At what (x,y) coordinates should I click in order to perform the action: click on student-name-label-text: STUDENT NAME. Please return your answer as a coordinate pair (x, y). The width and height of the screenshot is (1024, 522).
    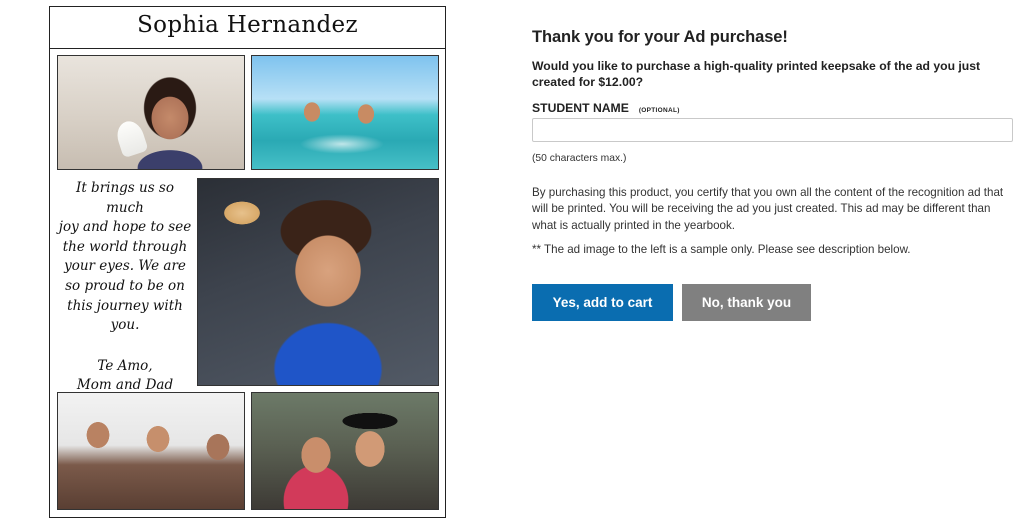
    Looking at the image, I should click on (580, 108).